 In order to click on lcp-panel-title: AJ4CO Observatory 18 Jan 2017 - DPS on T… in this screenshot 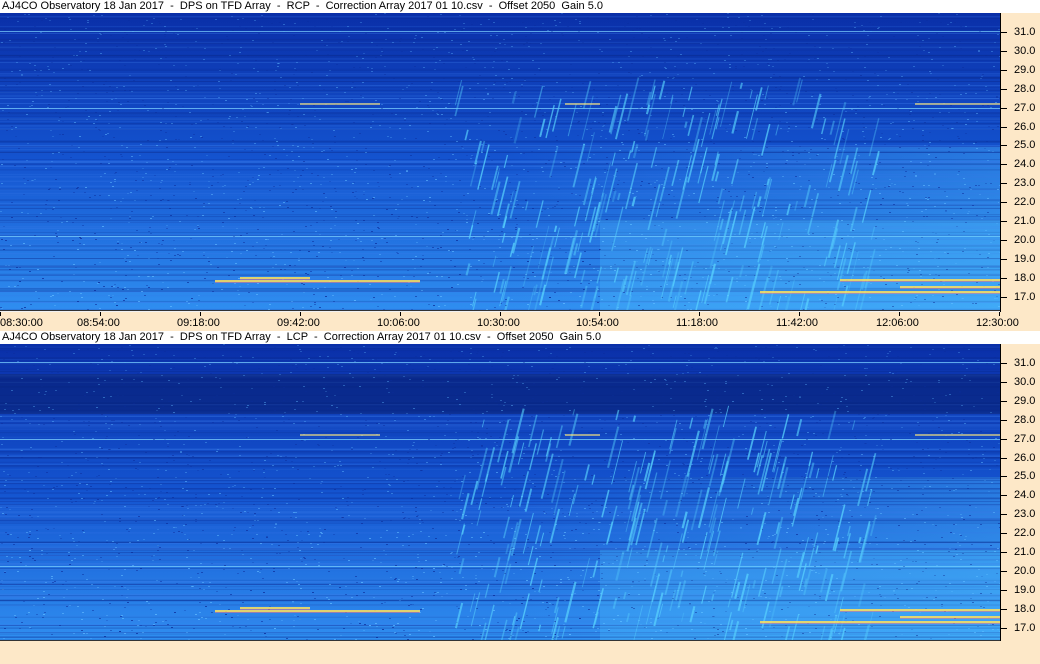, I will do `click(520, 337)`.